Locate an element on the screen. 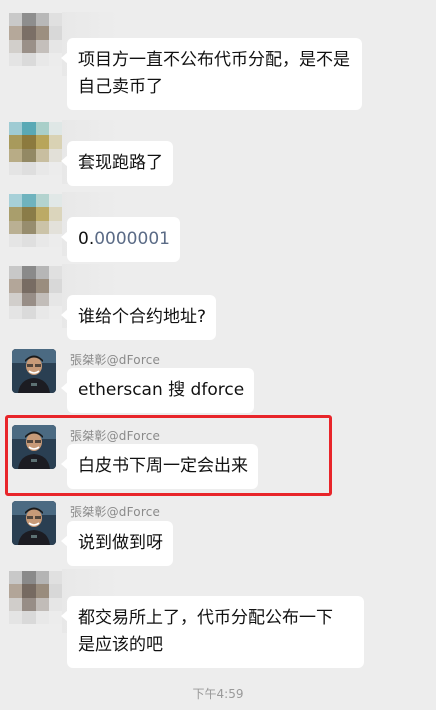  message-bubble: 都交易所上了，代币分配公布一下 是应该的吧 is located at coordinates (212, 632).